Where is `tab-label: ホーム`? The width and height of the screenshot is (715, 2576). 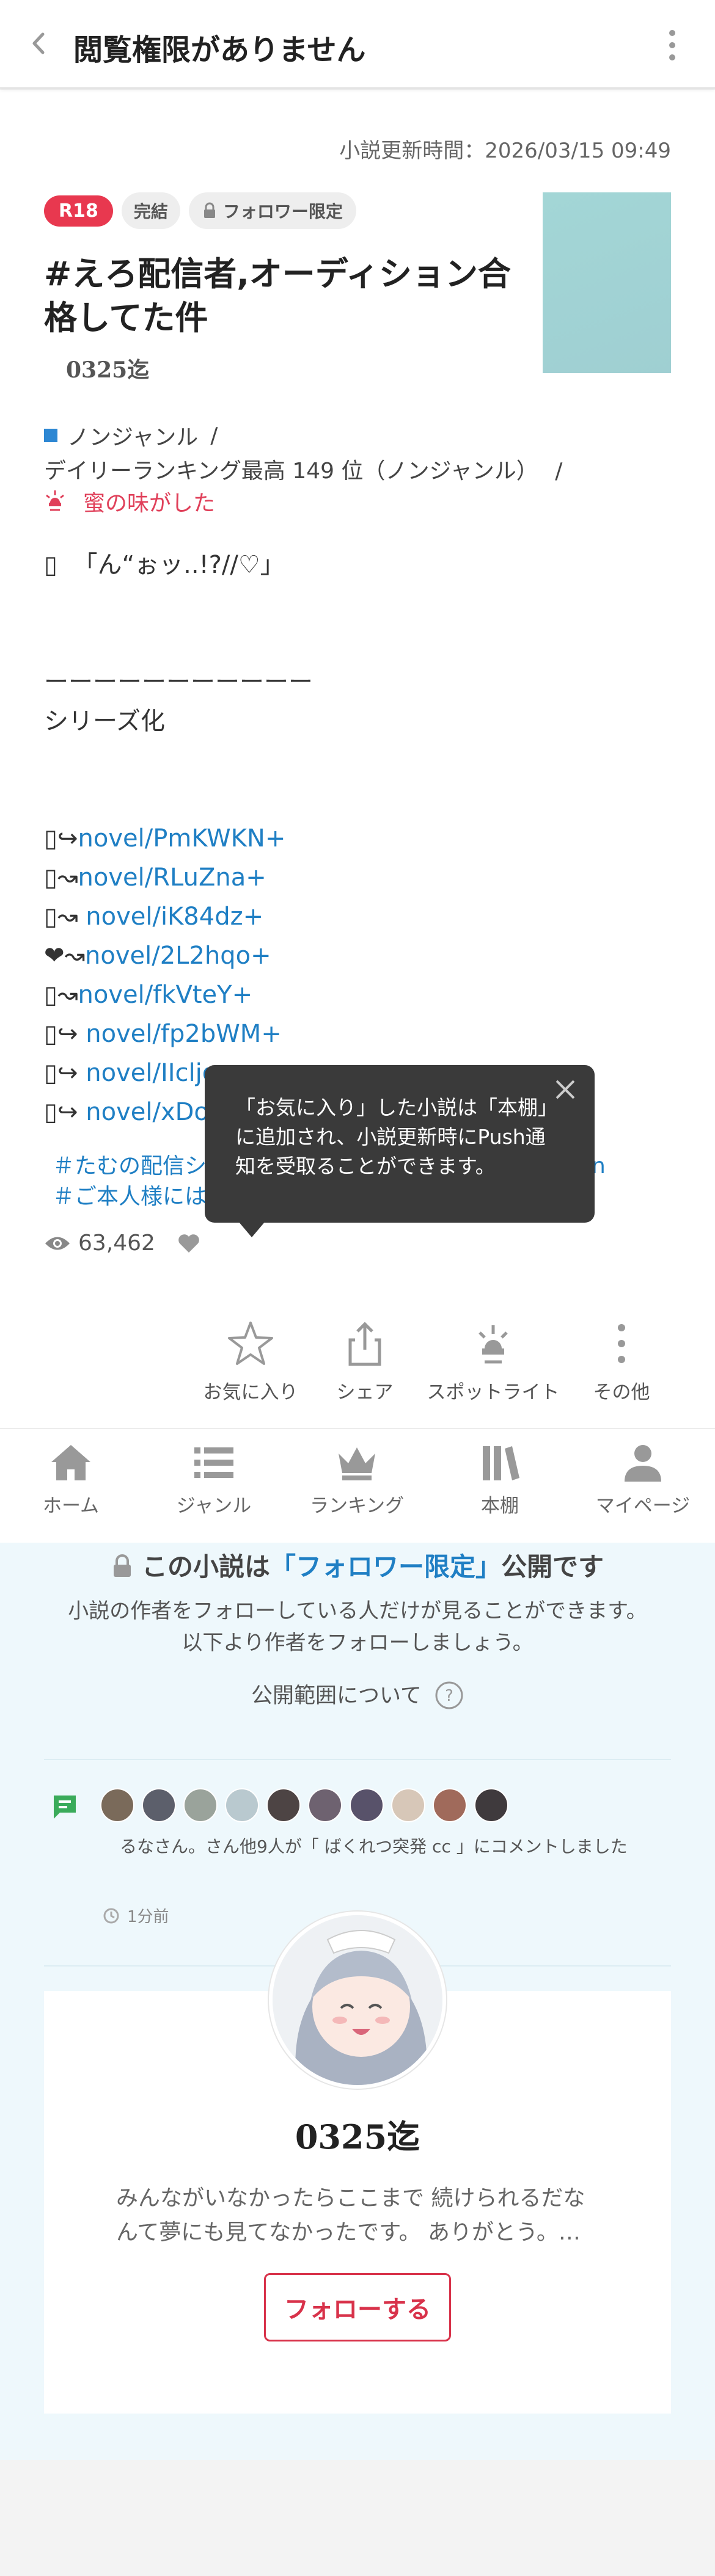
tab-label: ホーム is located at coordinates (71, 1506).